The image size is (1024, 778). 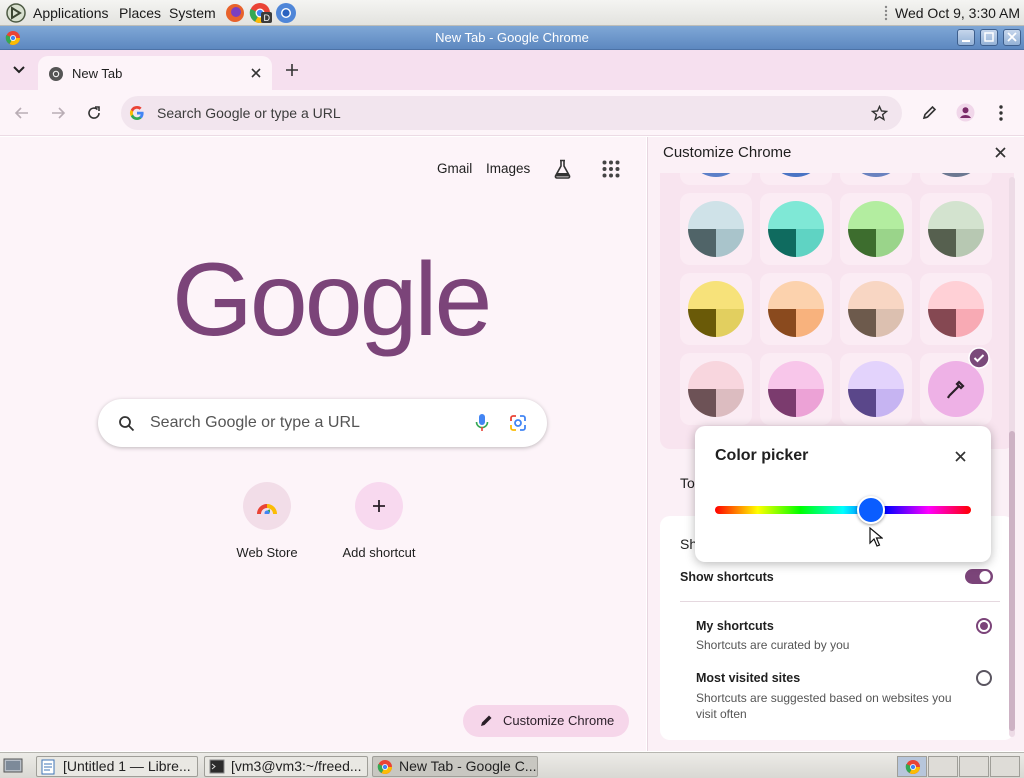 I want to click on minimize-button, so click(x=966, y=37).